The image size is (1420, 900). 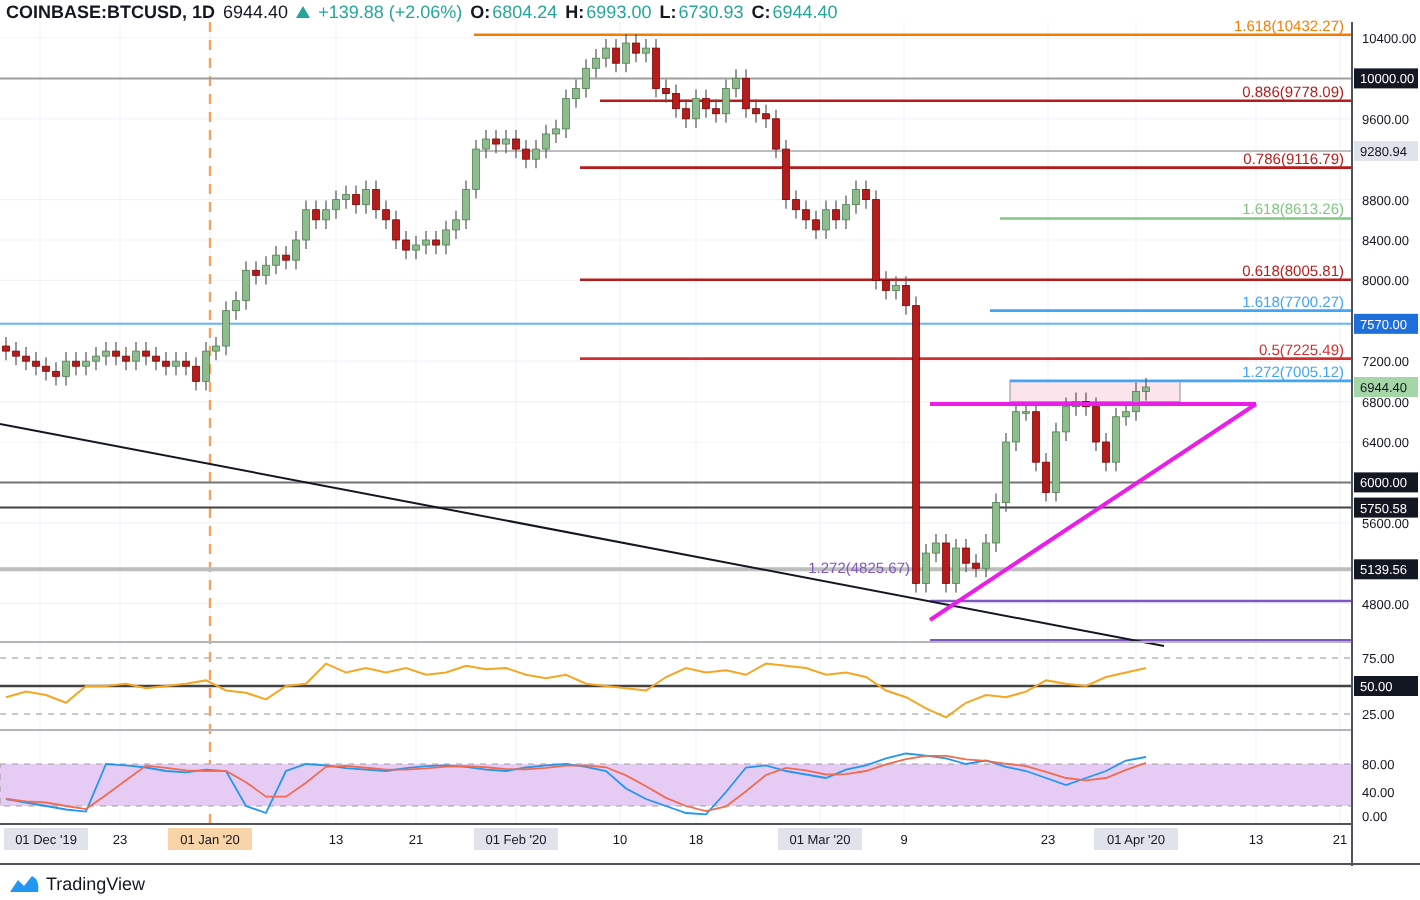 What do you see at coordinates (24, 883) in the screenshot?
I see `cloud-logo-icon` at bounding box center [24, 883].